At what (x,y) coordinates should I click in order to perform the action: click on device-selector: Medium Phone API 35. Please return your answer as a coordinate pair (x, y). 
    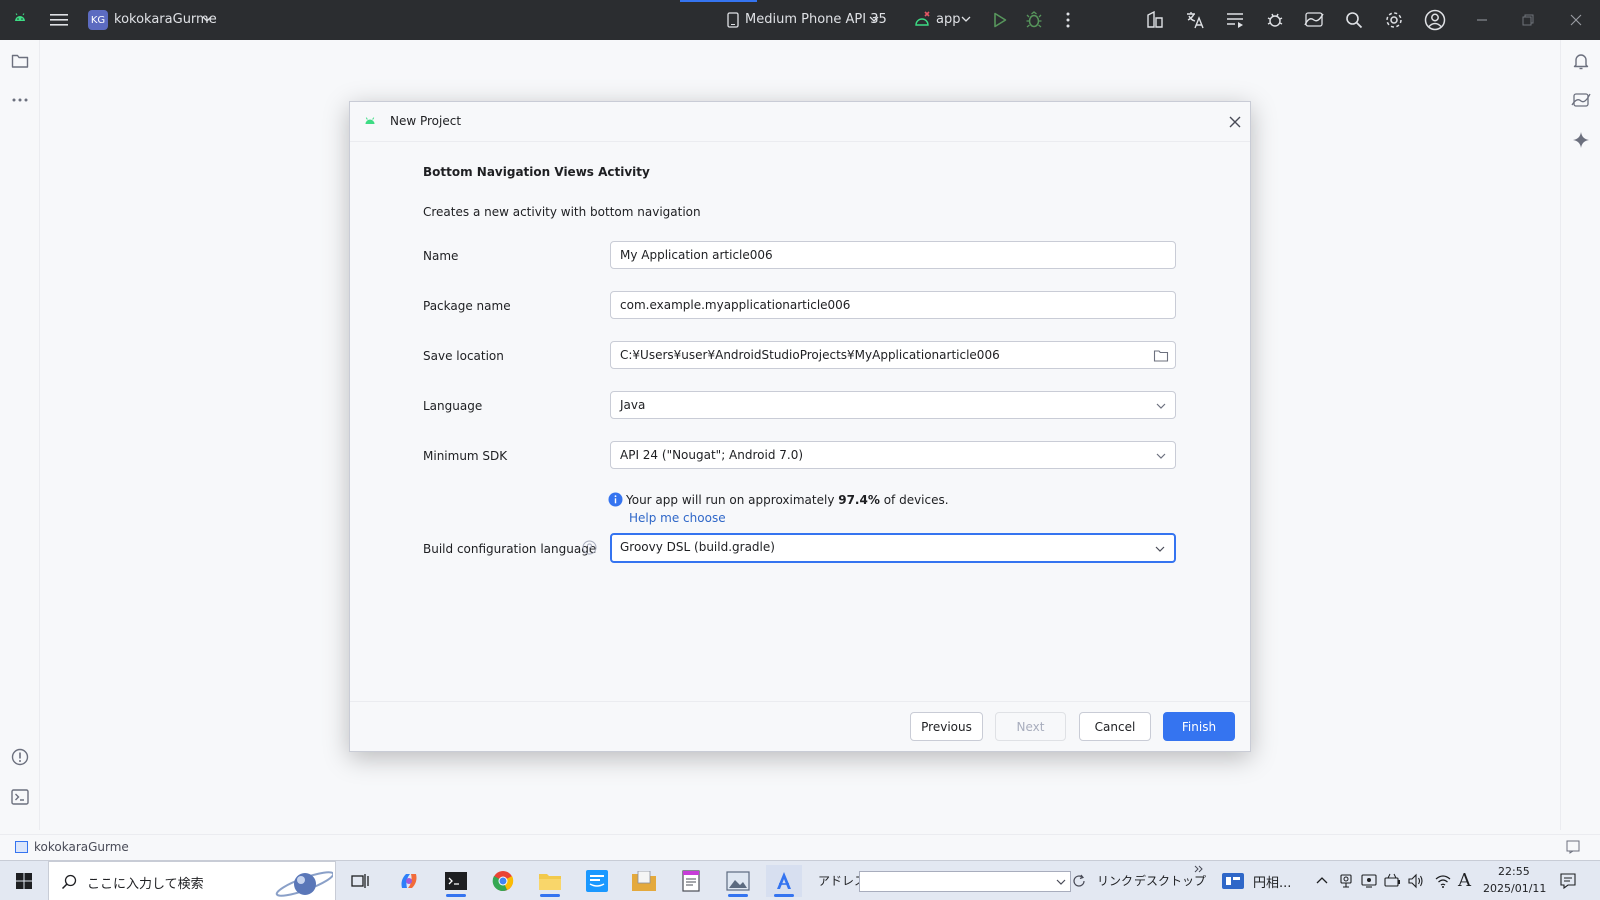
    Looking at the image, I should click on (816, 19).